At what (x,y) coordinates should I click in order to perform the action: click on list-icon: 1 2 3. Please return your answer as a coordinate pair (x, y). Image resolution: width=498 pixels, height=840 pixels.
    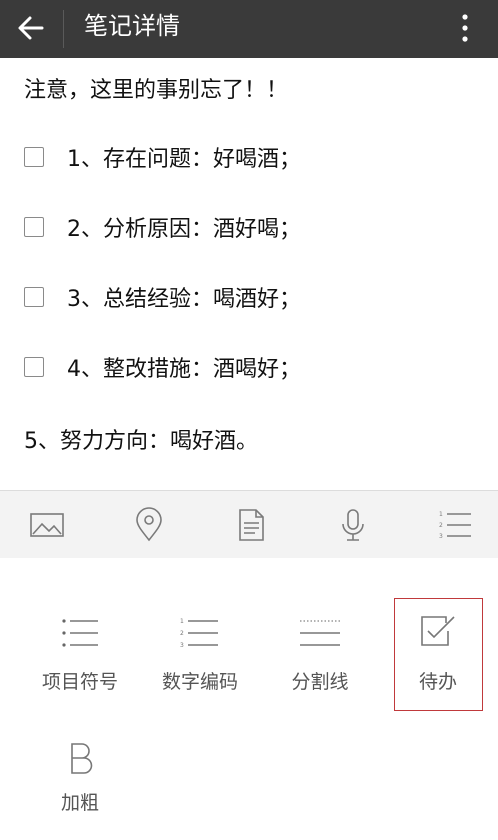
    Looking at the image, I should click on (455, 525).